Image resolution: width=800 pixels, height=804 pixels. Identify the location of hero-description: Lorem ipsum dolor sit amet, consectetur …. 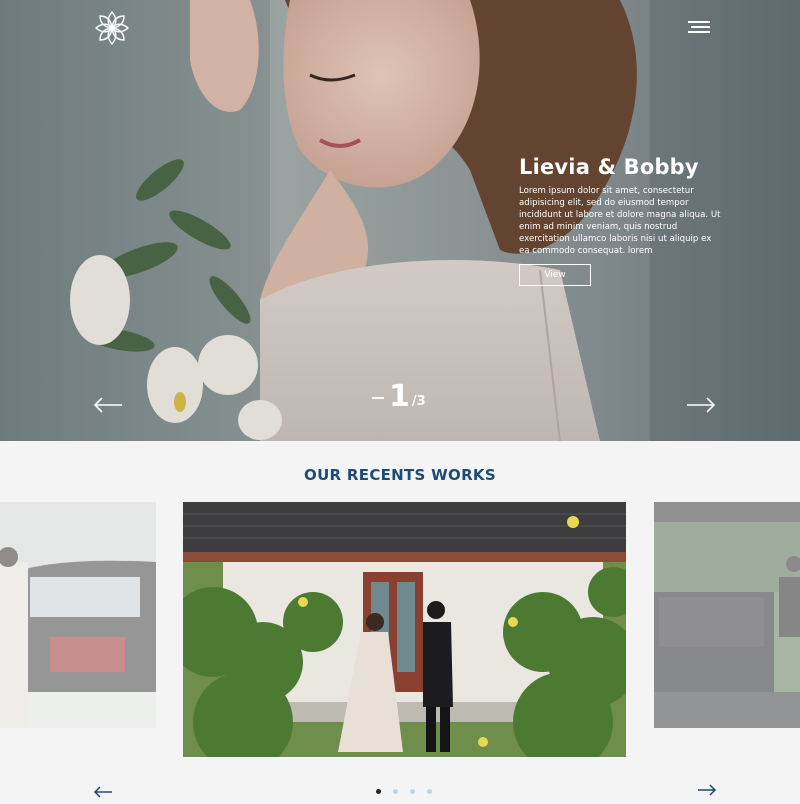
(620, 221).